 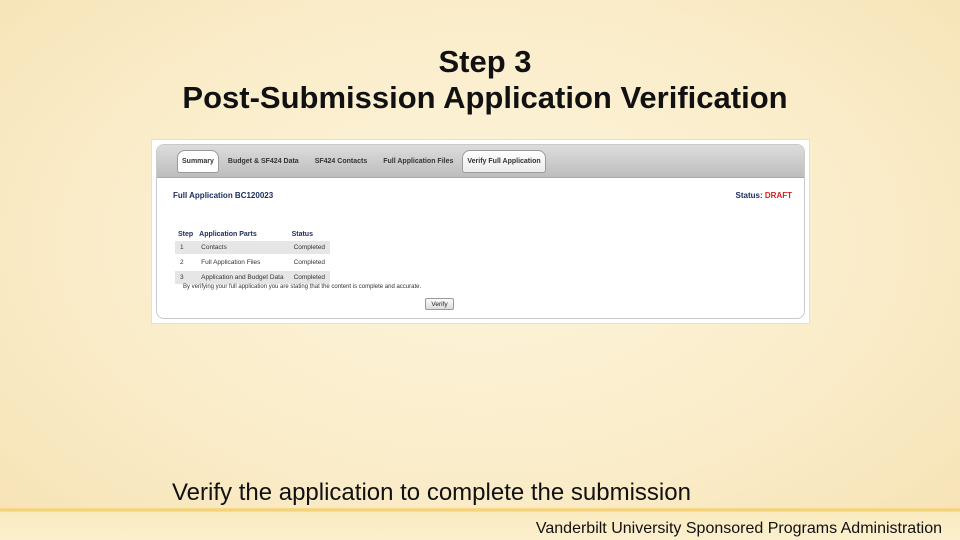 What do you see at coordinates (418, 161) in the screenshot?
I see `tab-full-application-files: Full Application Files` at bounding box center [418, 161].